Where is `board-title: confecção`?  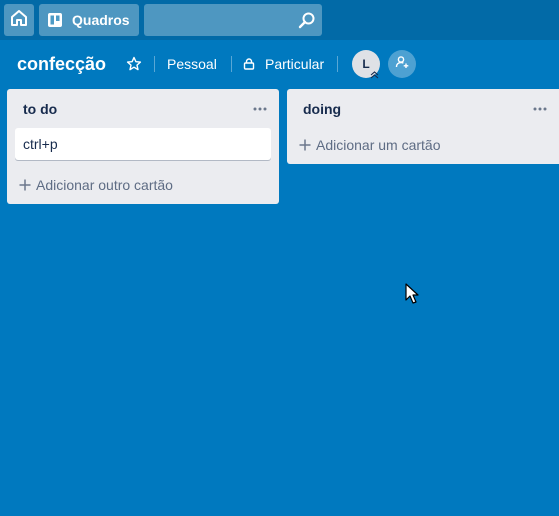 board-title: confecção is located at coordinates (61, 64).